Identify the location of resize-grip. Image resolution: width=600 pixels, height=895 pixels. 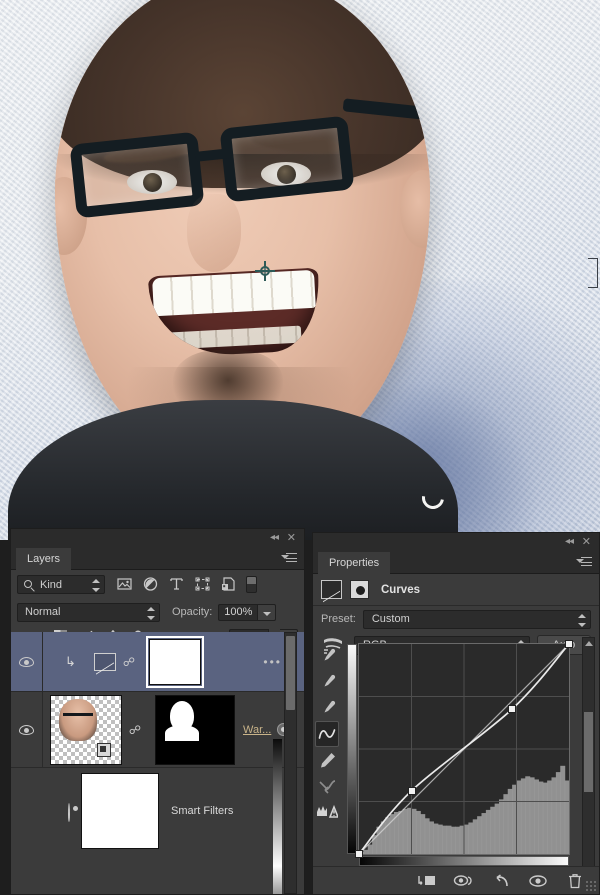
(591, 886).